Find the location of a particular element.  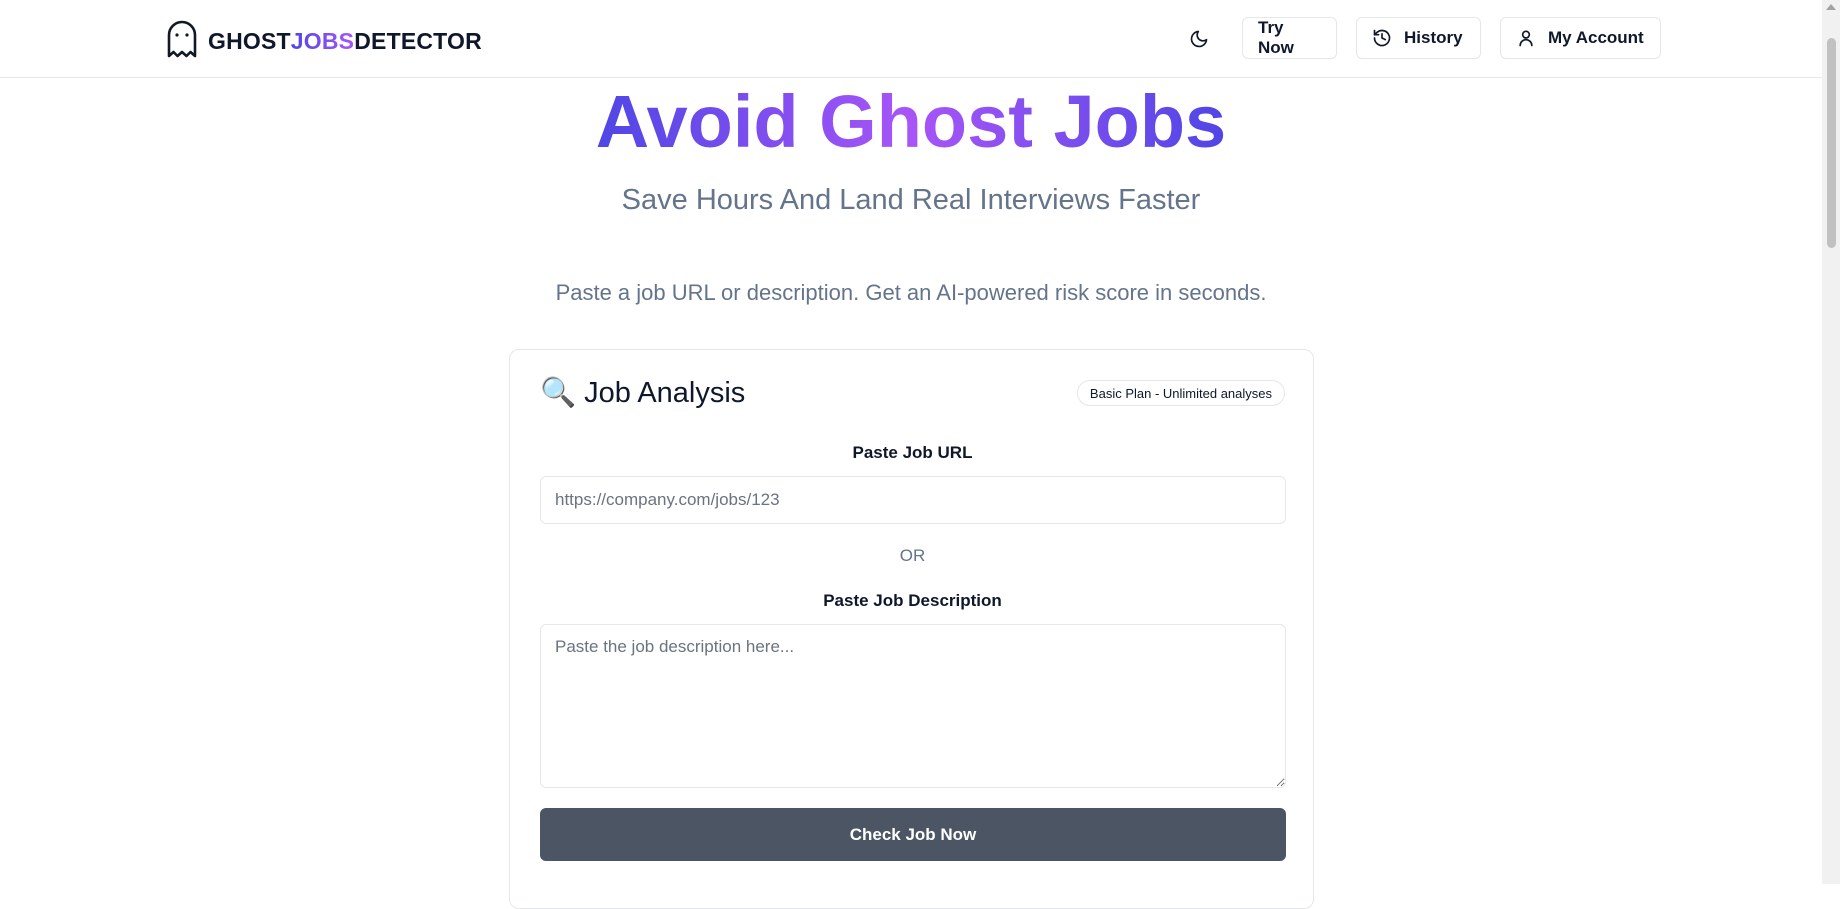

description-label: Paste Job Description is located at coordinates (912, 600).